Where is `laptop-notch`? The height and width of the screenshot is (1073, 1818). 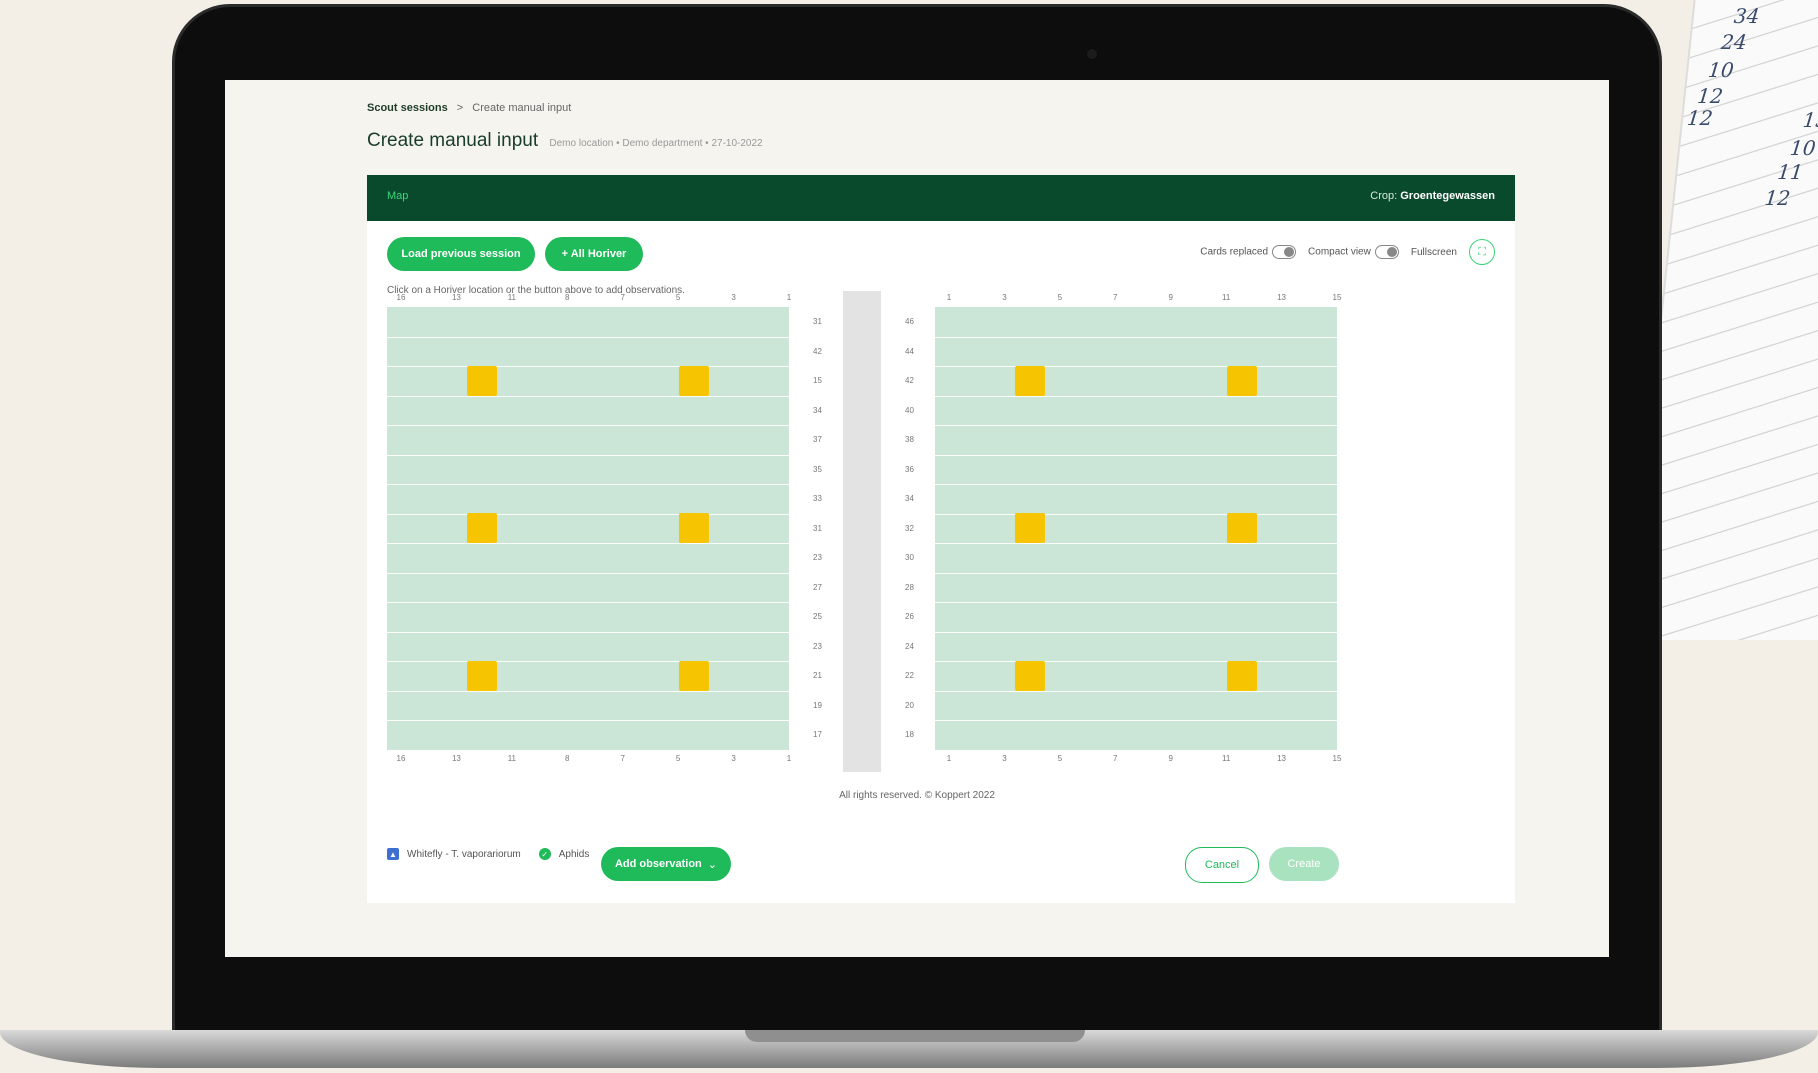
laptop-notch is located at coordinates (915, 1036).